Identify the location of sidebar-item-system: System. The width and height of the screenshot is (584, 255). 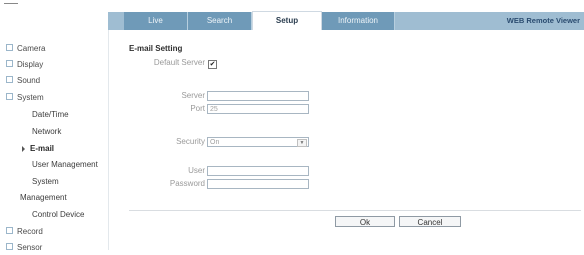
(25, 98).